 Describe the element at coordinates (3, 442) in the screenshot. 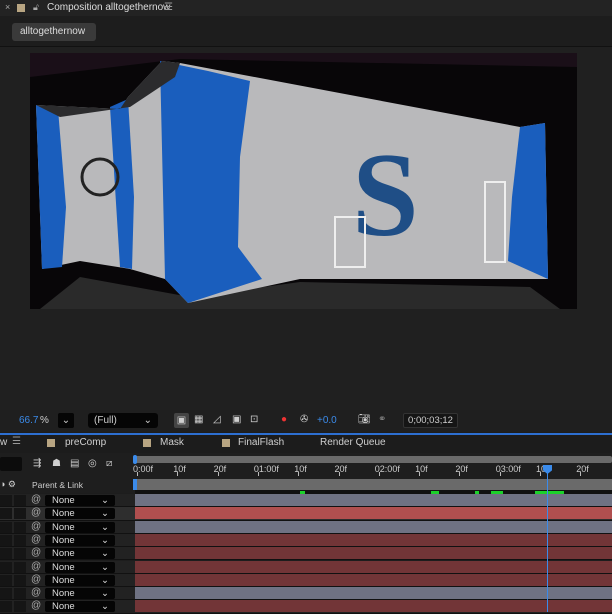

I see `truncated-tab: w` at that location.